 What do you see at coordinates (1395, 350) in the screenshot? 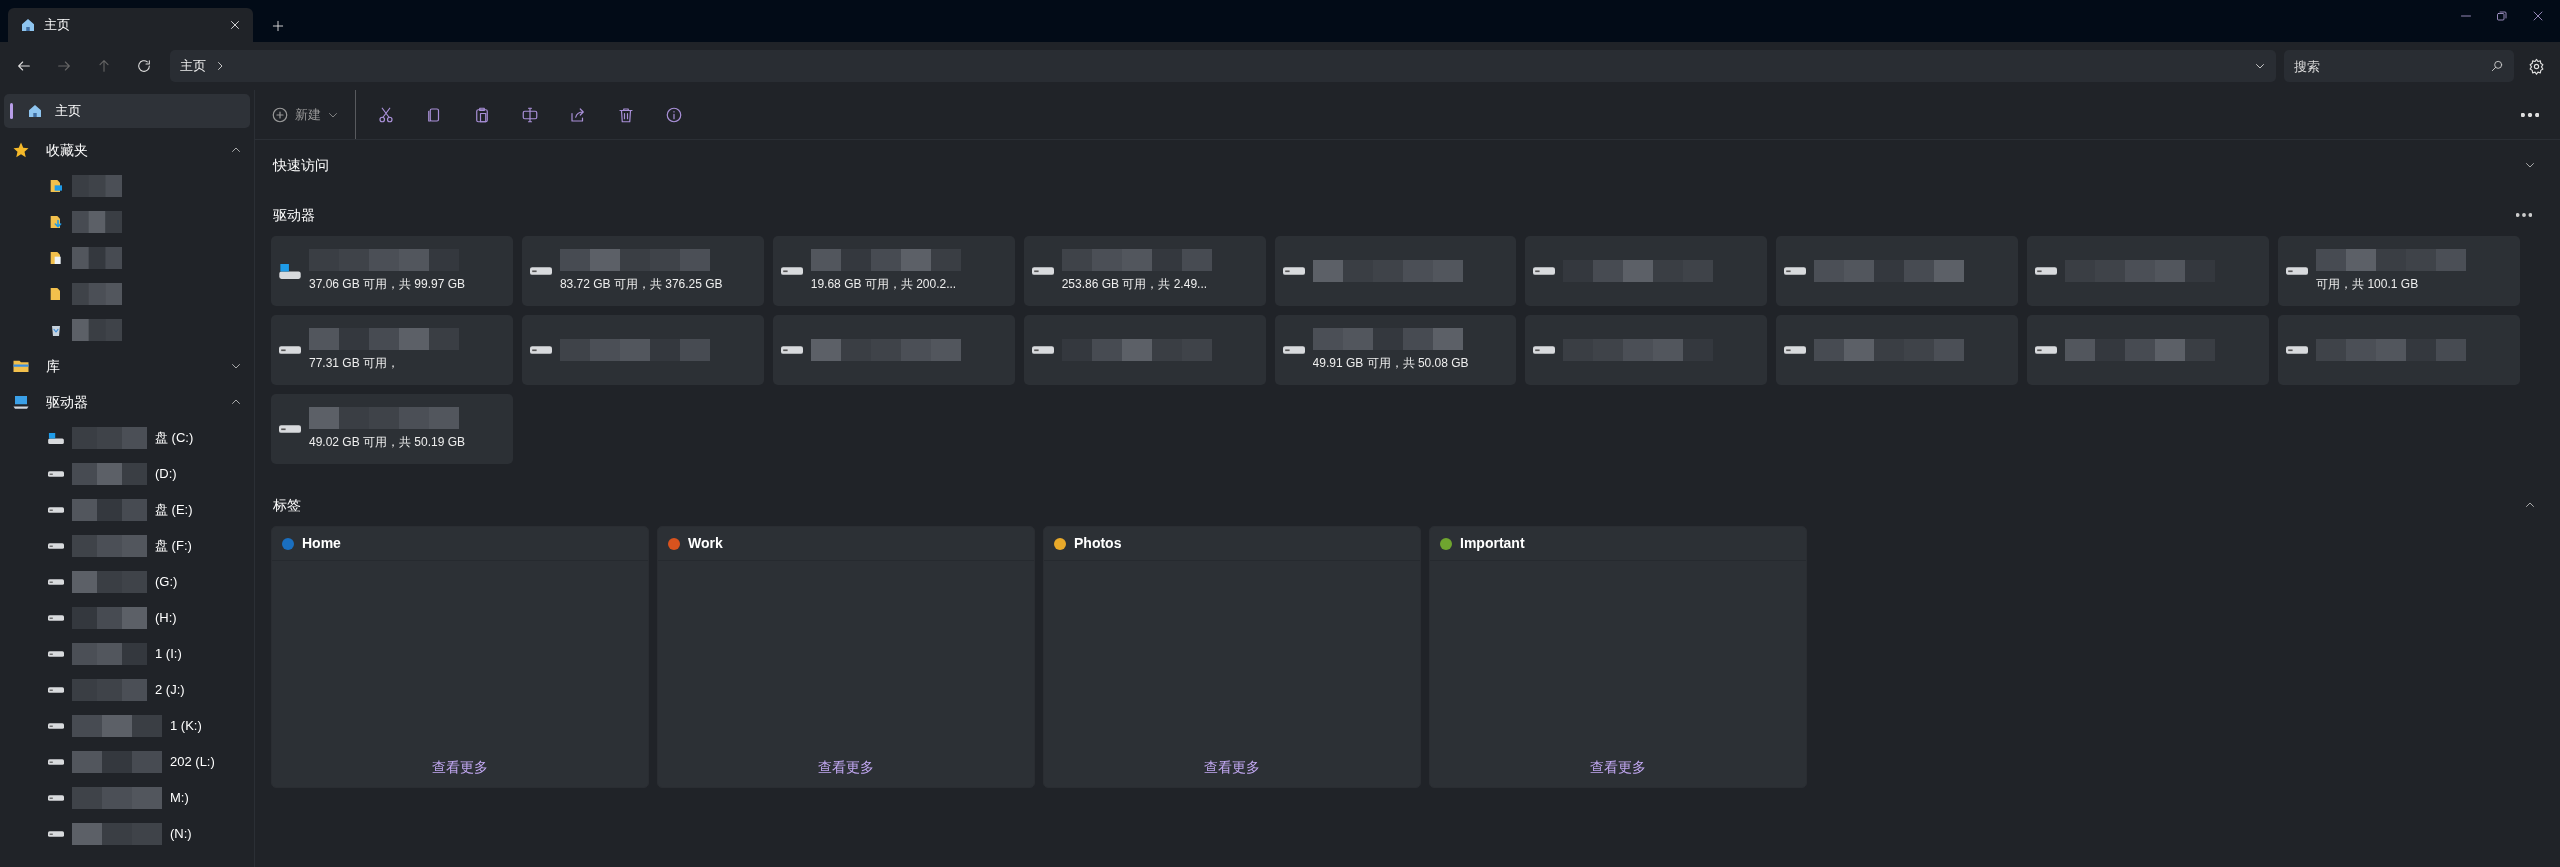
I see `drive-card: 49.91 GB 可用，共 50.08 GB` at bounding box center [1395, 350].